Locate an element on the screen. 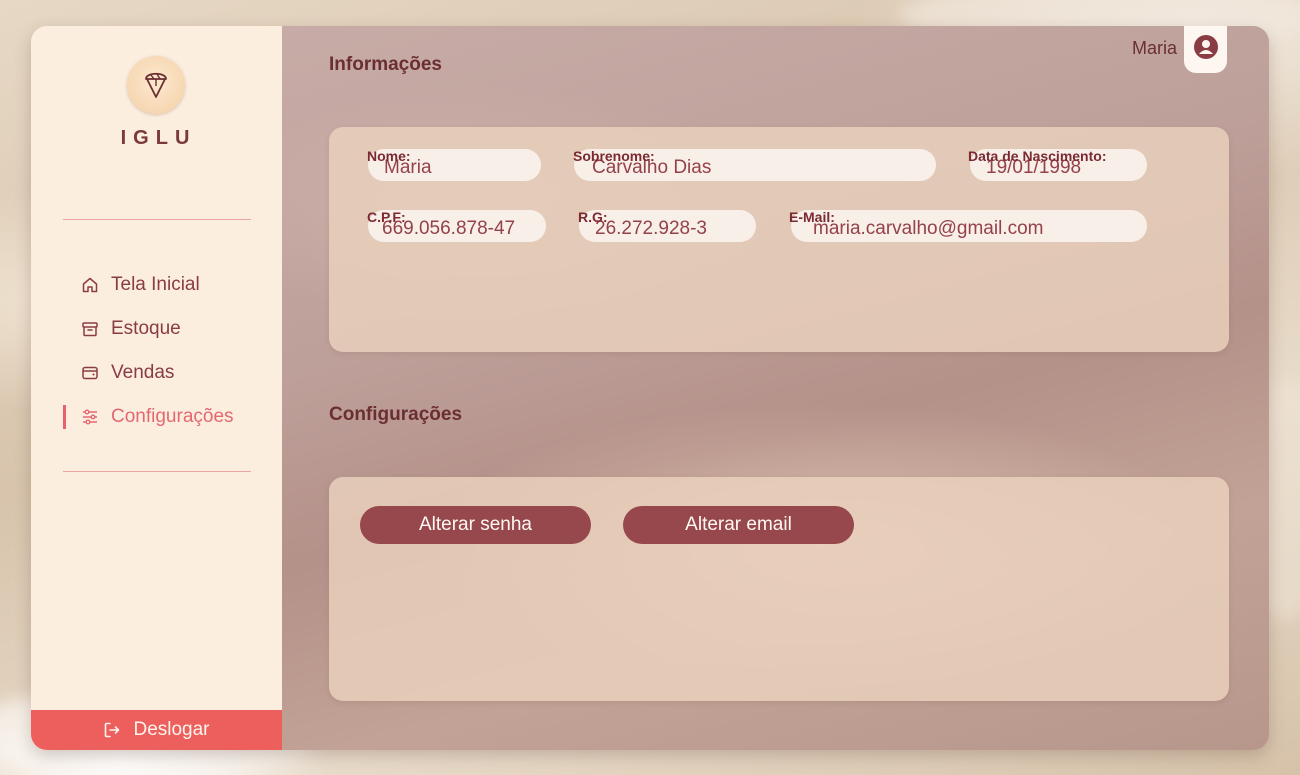 The image size is (1300, 775). email-label: E-Mail: is located at coordinates (812, 217).